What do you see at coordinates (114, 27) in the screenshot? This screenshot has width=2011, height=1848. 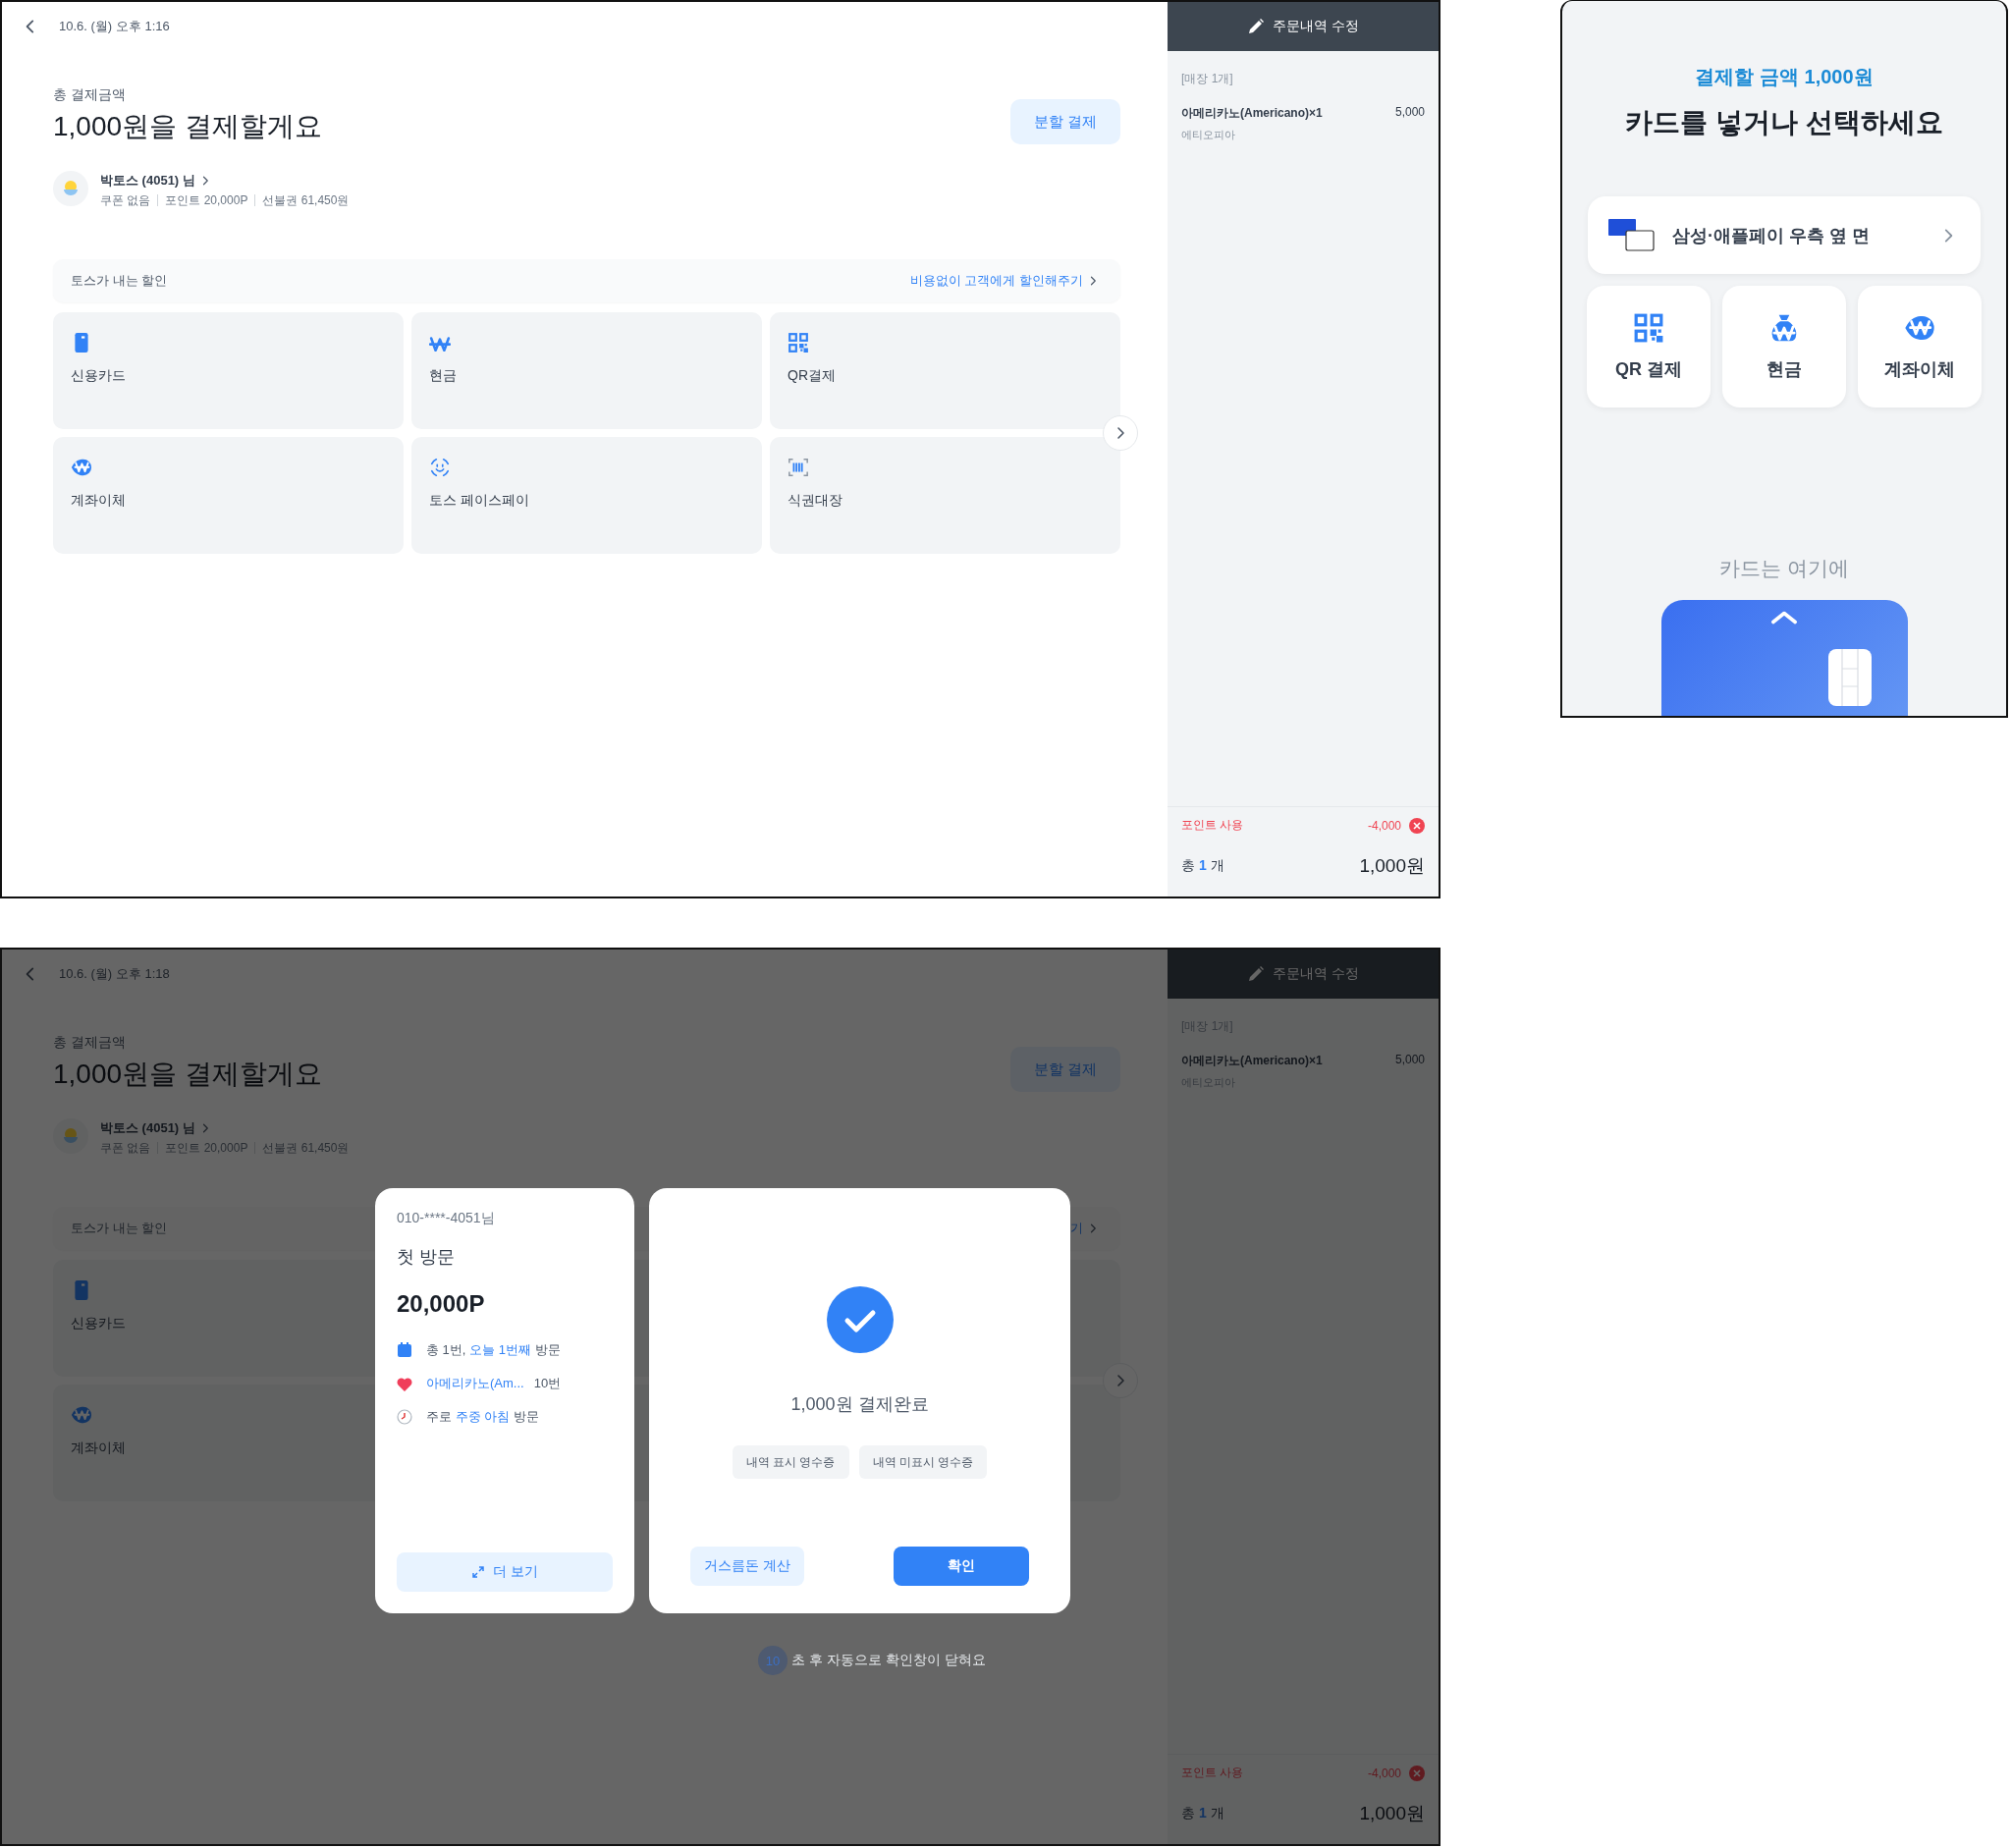 I see `date-time: 10.6. (월) 오후 1:16` at bounding box center [114, 27].